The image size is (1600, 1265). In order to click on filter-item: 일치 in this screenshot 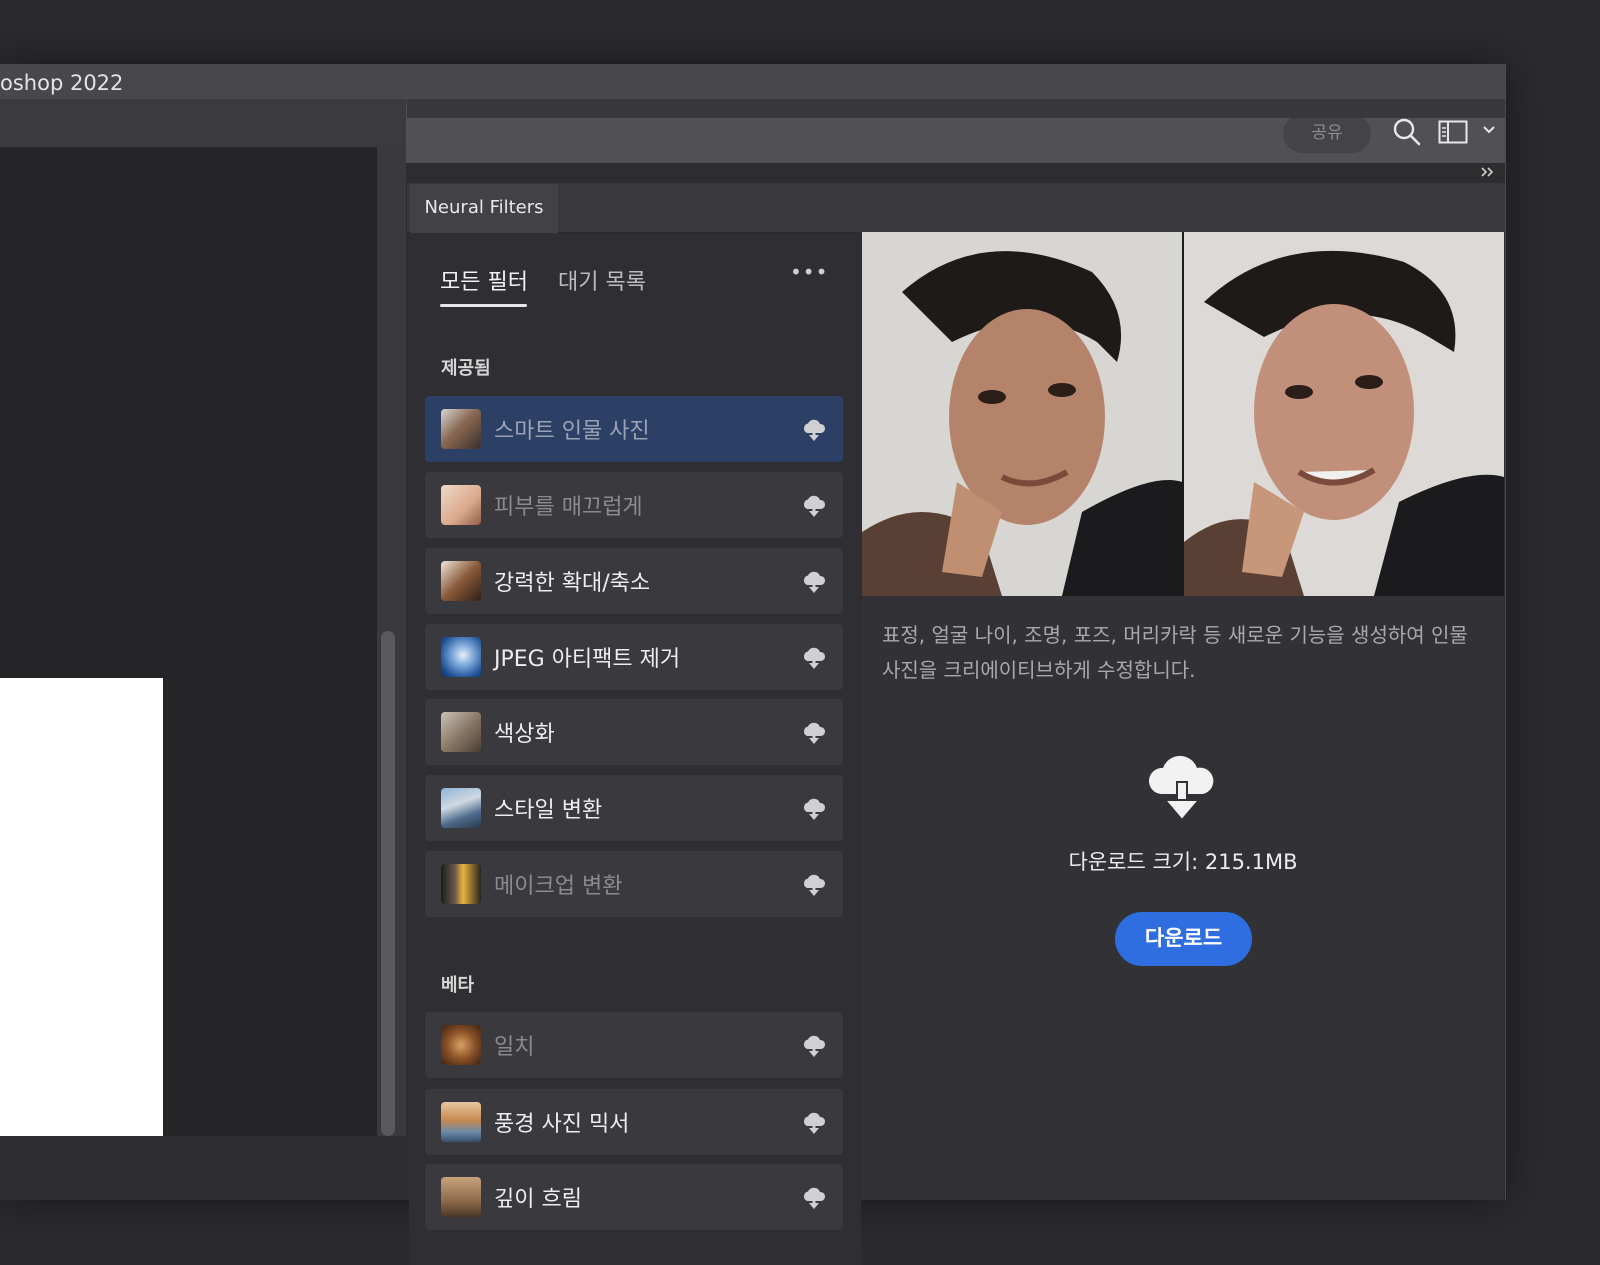, I will do `click(634, 1045)`.